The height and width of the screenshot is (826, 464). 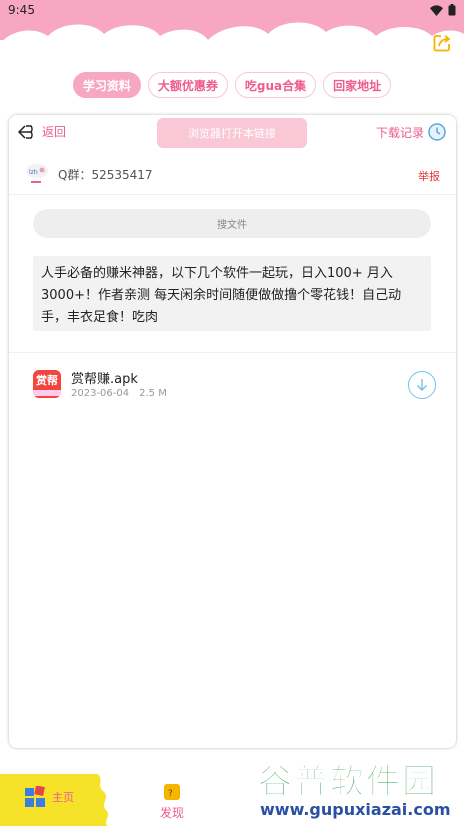 I want to click on status-icons, so click(x=443, y=10).